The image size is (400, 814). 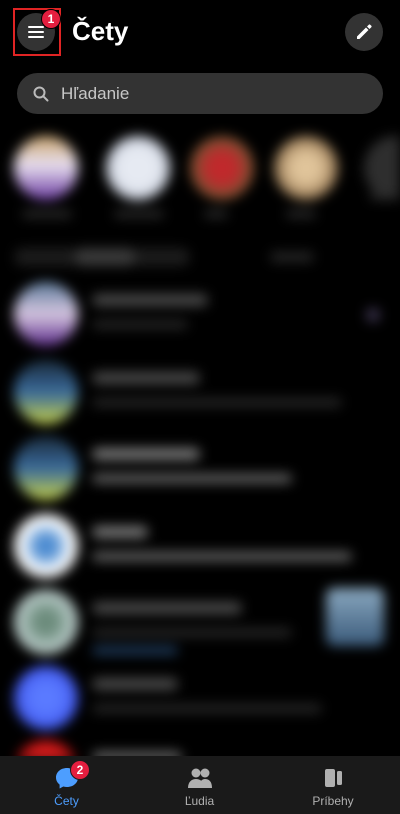 I want to click on nav-item-stories: Príbehy, so click(x=333, y=785).